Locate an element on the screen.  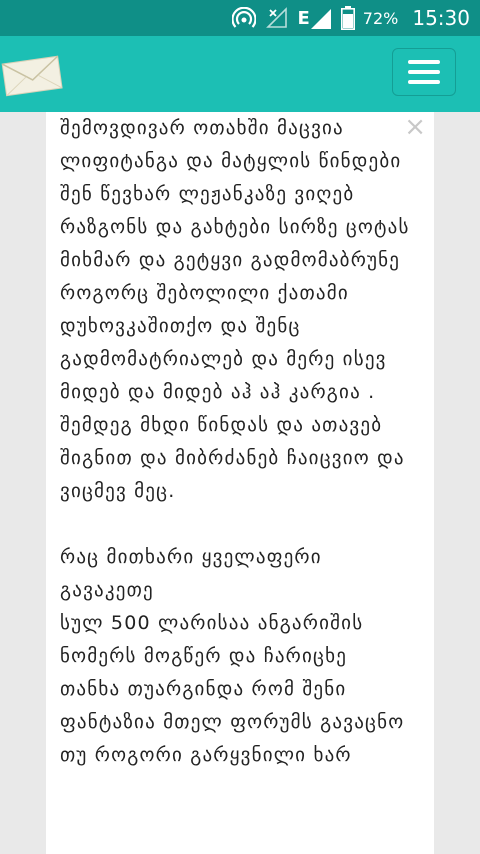
mobile-signal-icon: E is located at coordinates (314, 18).